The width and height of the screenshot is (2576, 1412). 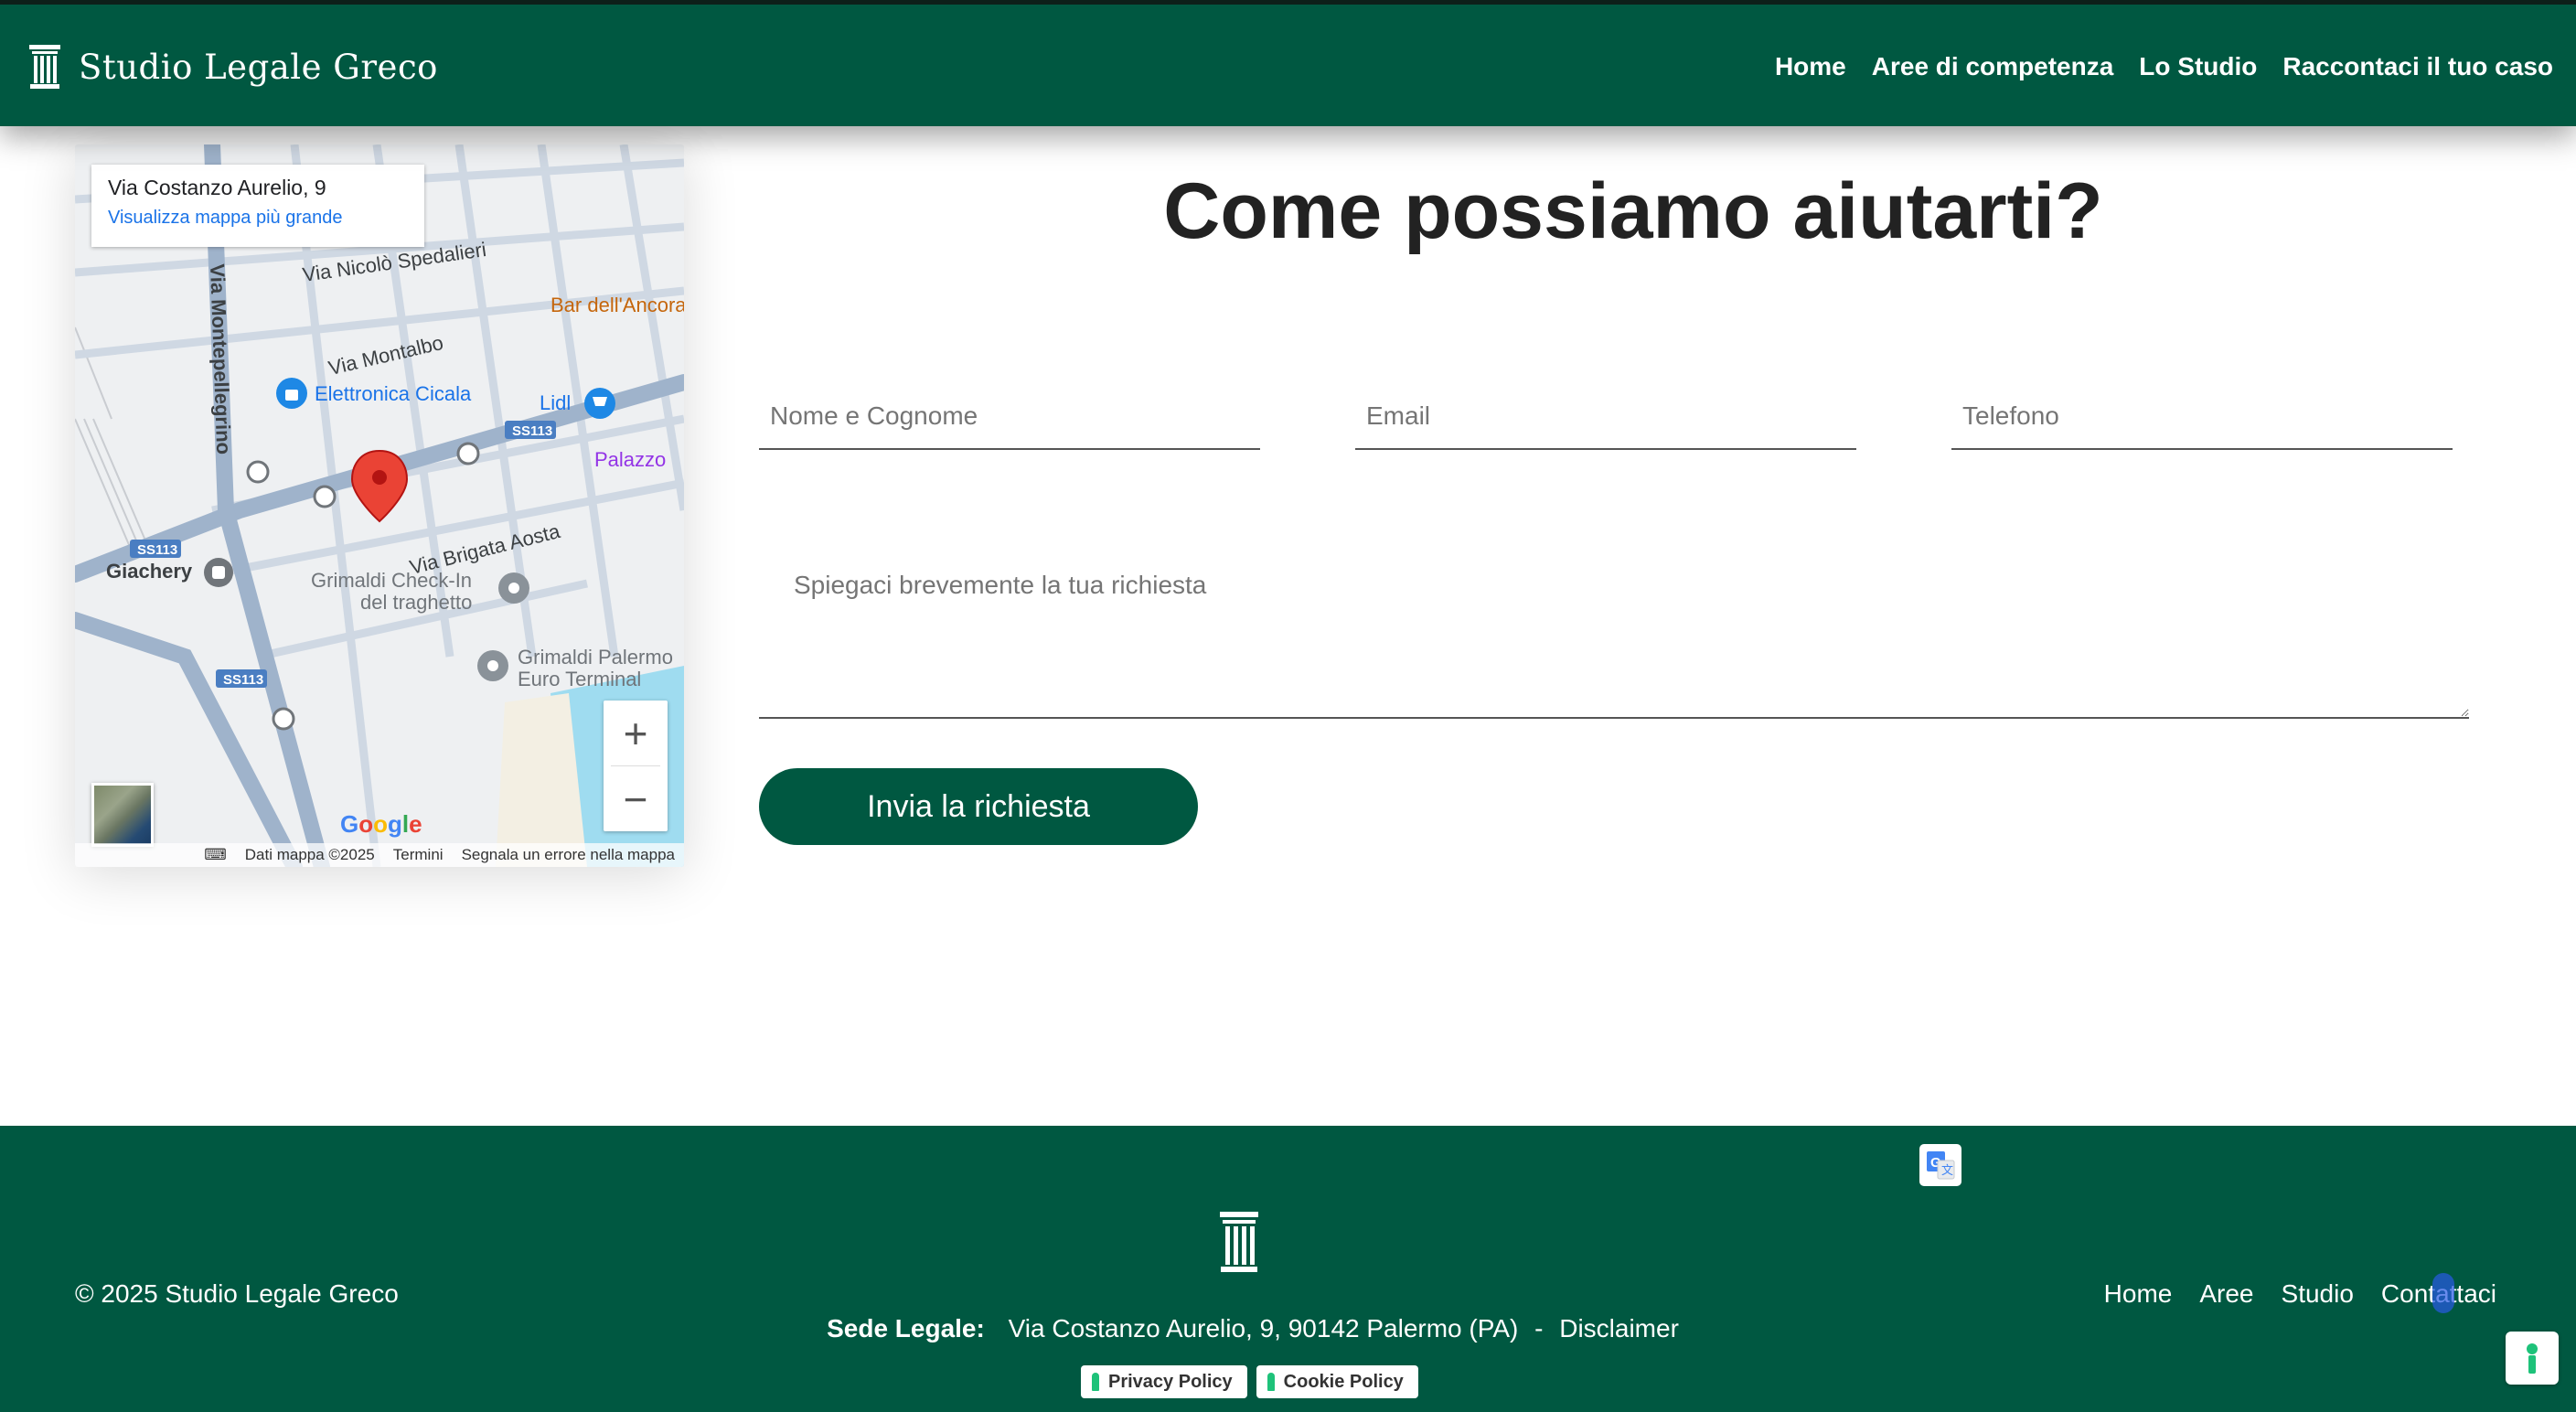 I want to click on email-field, so click(x=1605, y=417).